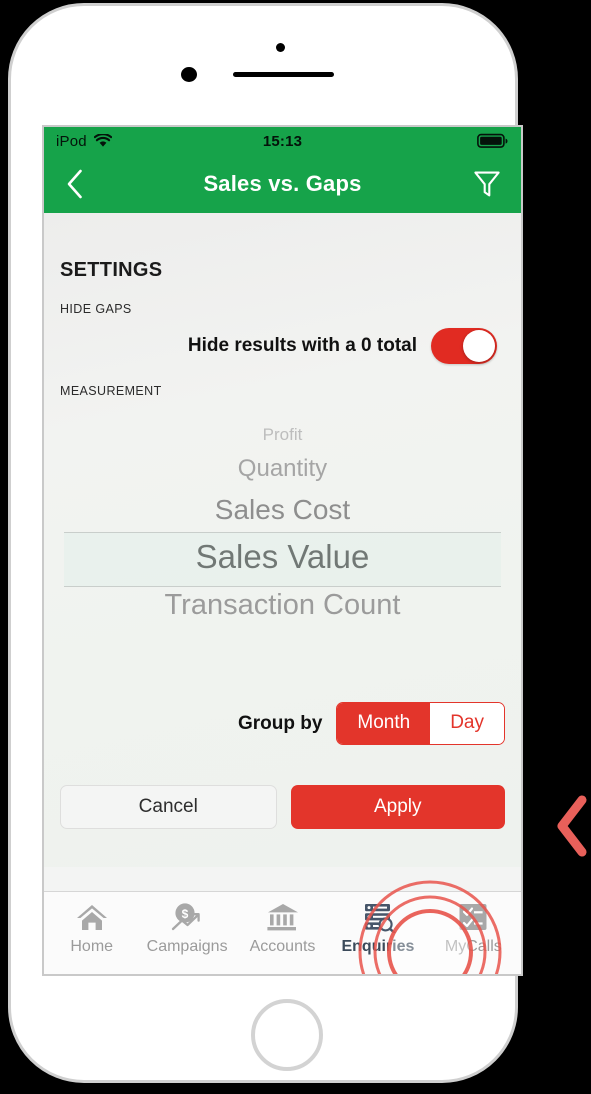 The width and height of the screenshot is (591, 1094). What do you see at coordinates (493, 141) in the screenshot?
I see `battery-full-icon` at bounding box center [493, 141].